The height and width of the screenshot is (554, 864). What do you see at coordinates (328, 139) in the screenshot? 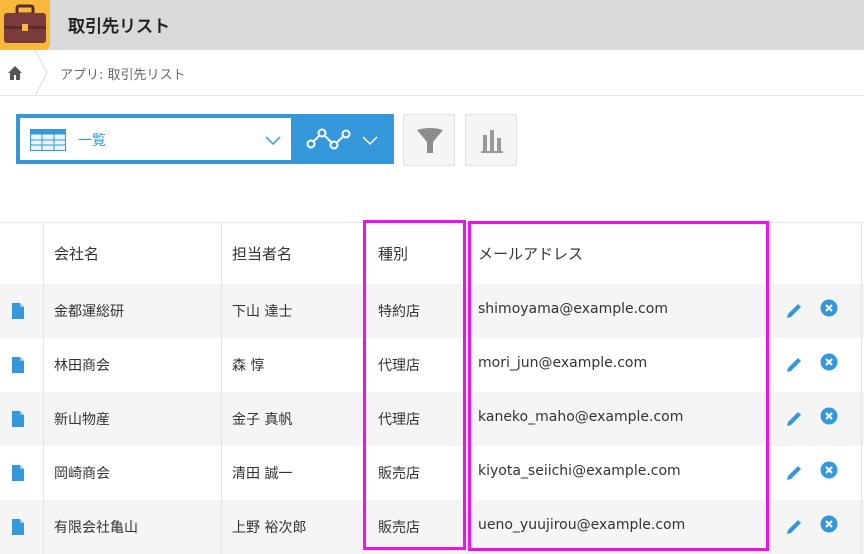
I see `graph-icon` at bounding box center [328, 139].